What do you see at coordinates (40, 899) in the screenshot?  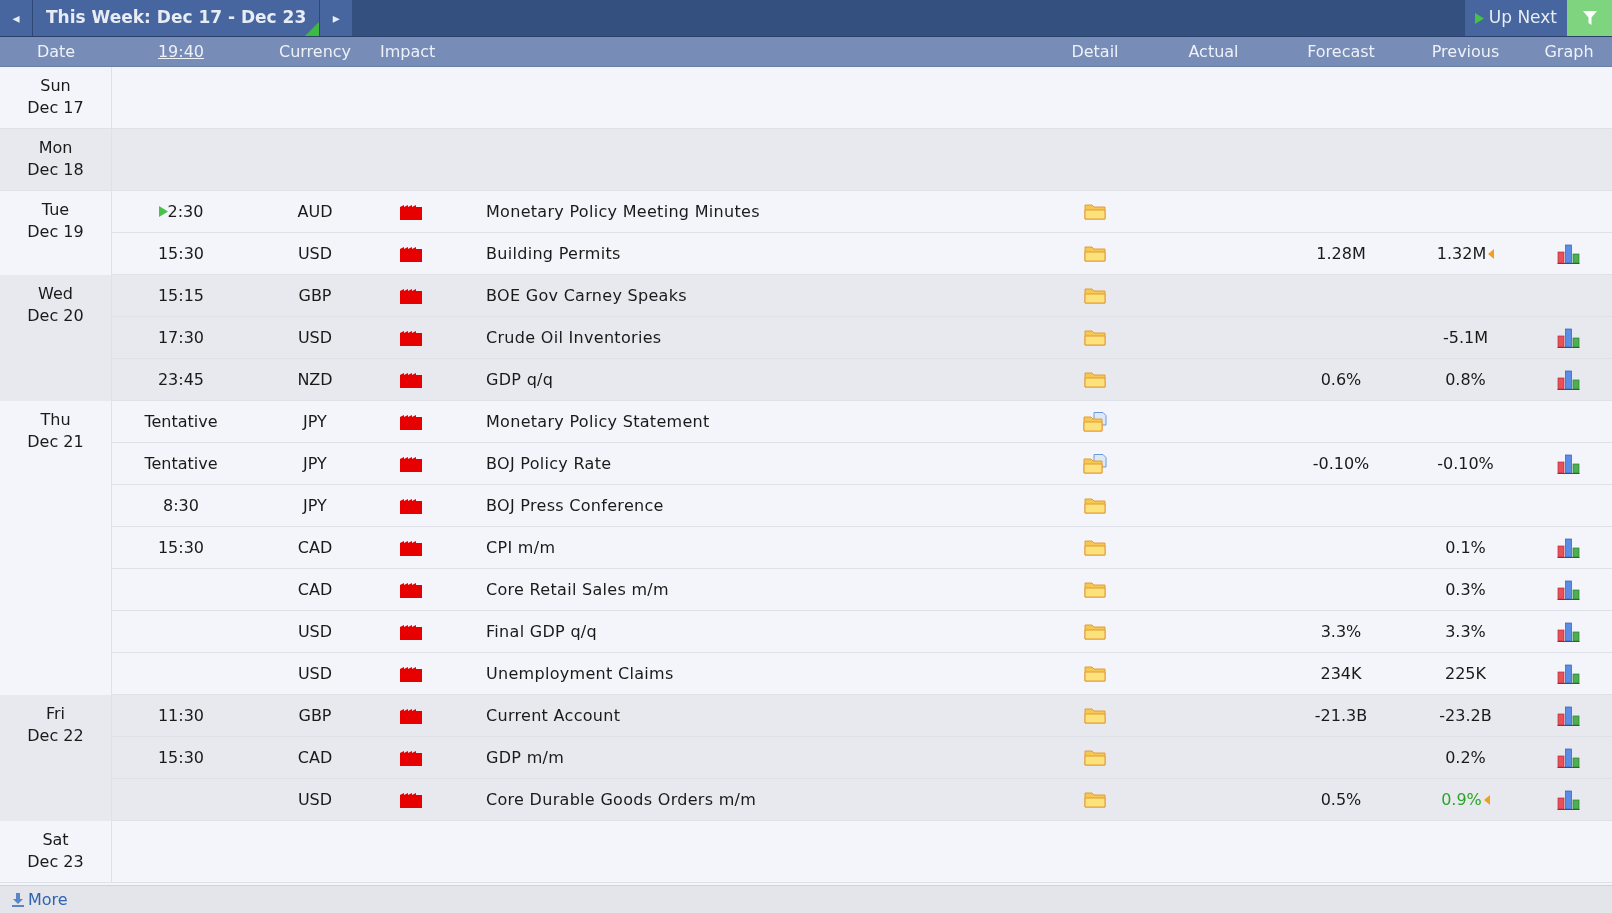 I see `more-link: More` at bounding box center [40, 899].